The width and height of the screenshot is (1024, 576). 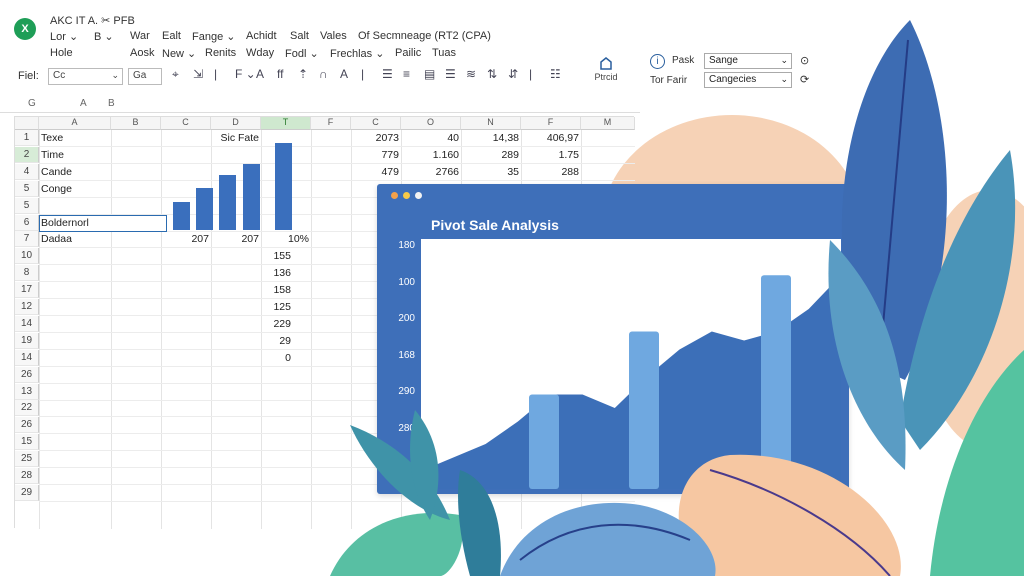 What do you see at coordinates (213, 36) in the screenshot?
I see `menu-item: Fange ⌄` at bounding box center [213, 36].